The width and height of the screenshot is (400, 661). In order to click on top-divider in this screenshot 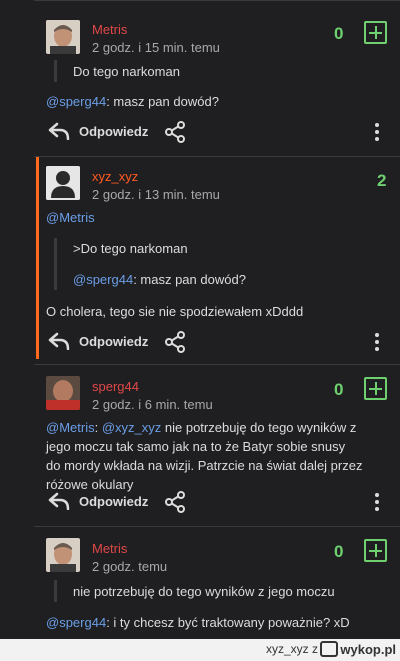, I will do `click(217, 0)`.